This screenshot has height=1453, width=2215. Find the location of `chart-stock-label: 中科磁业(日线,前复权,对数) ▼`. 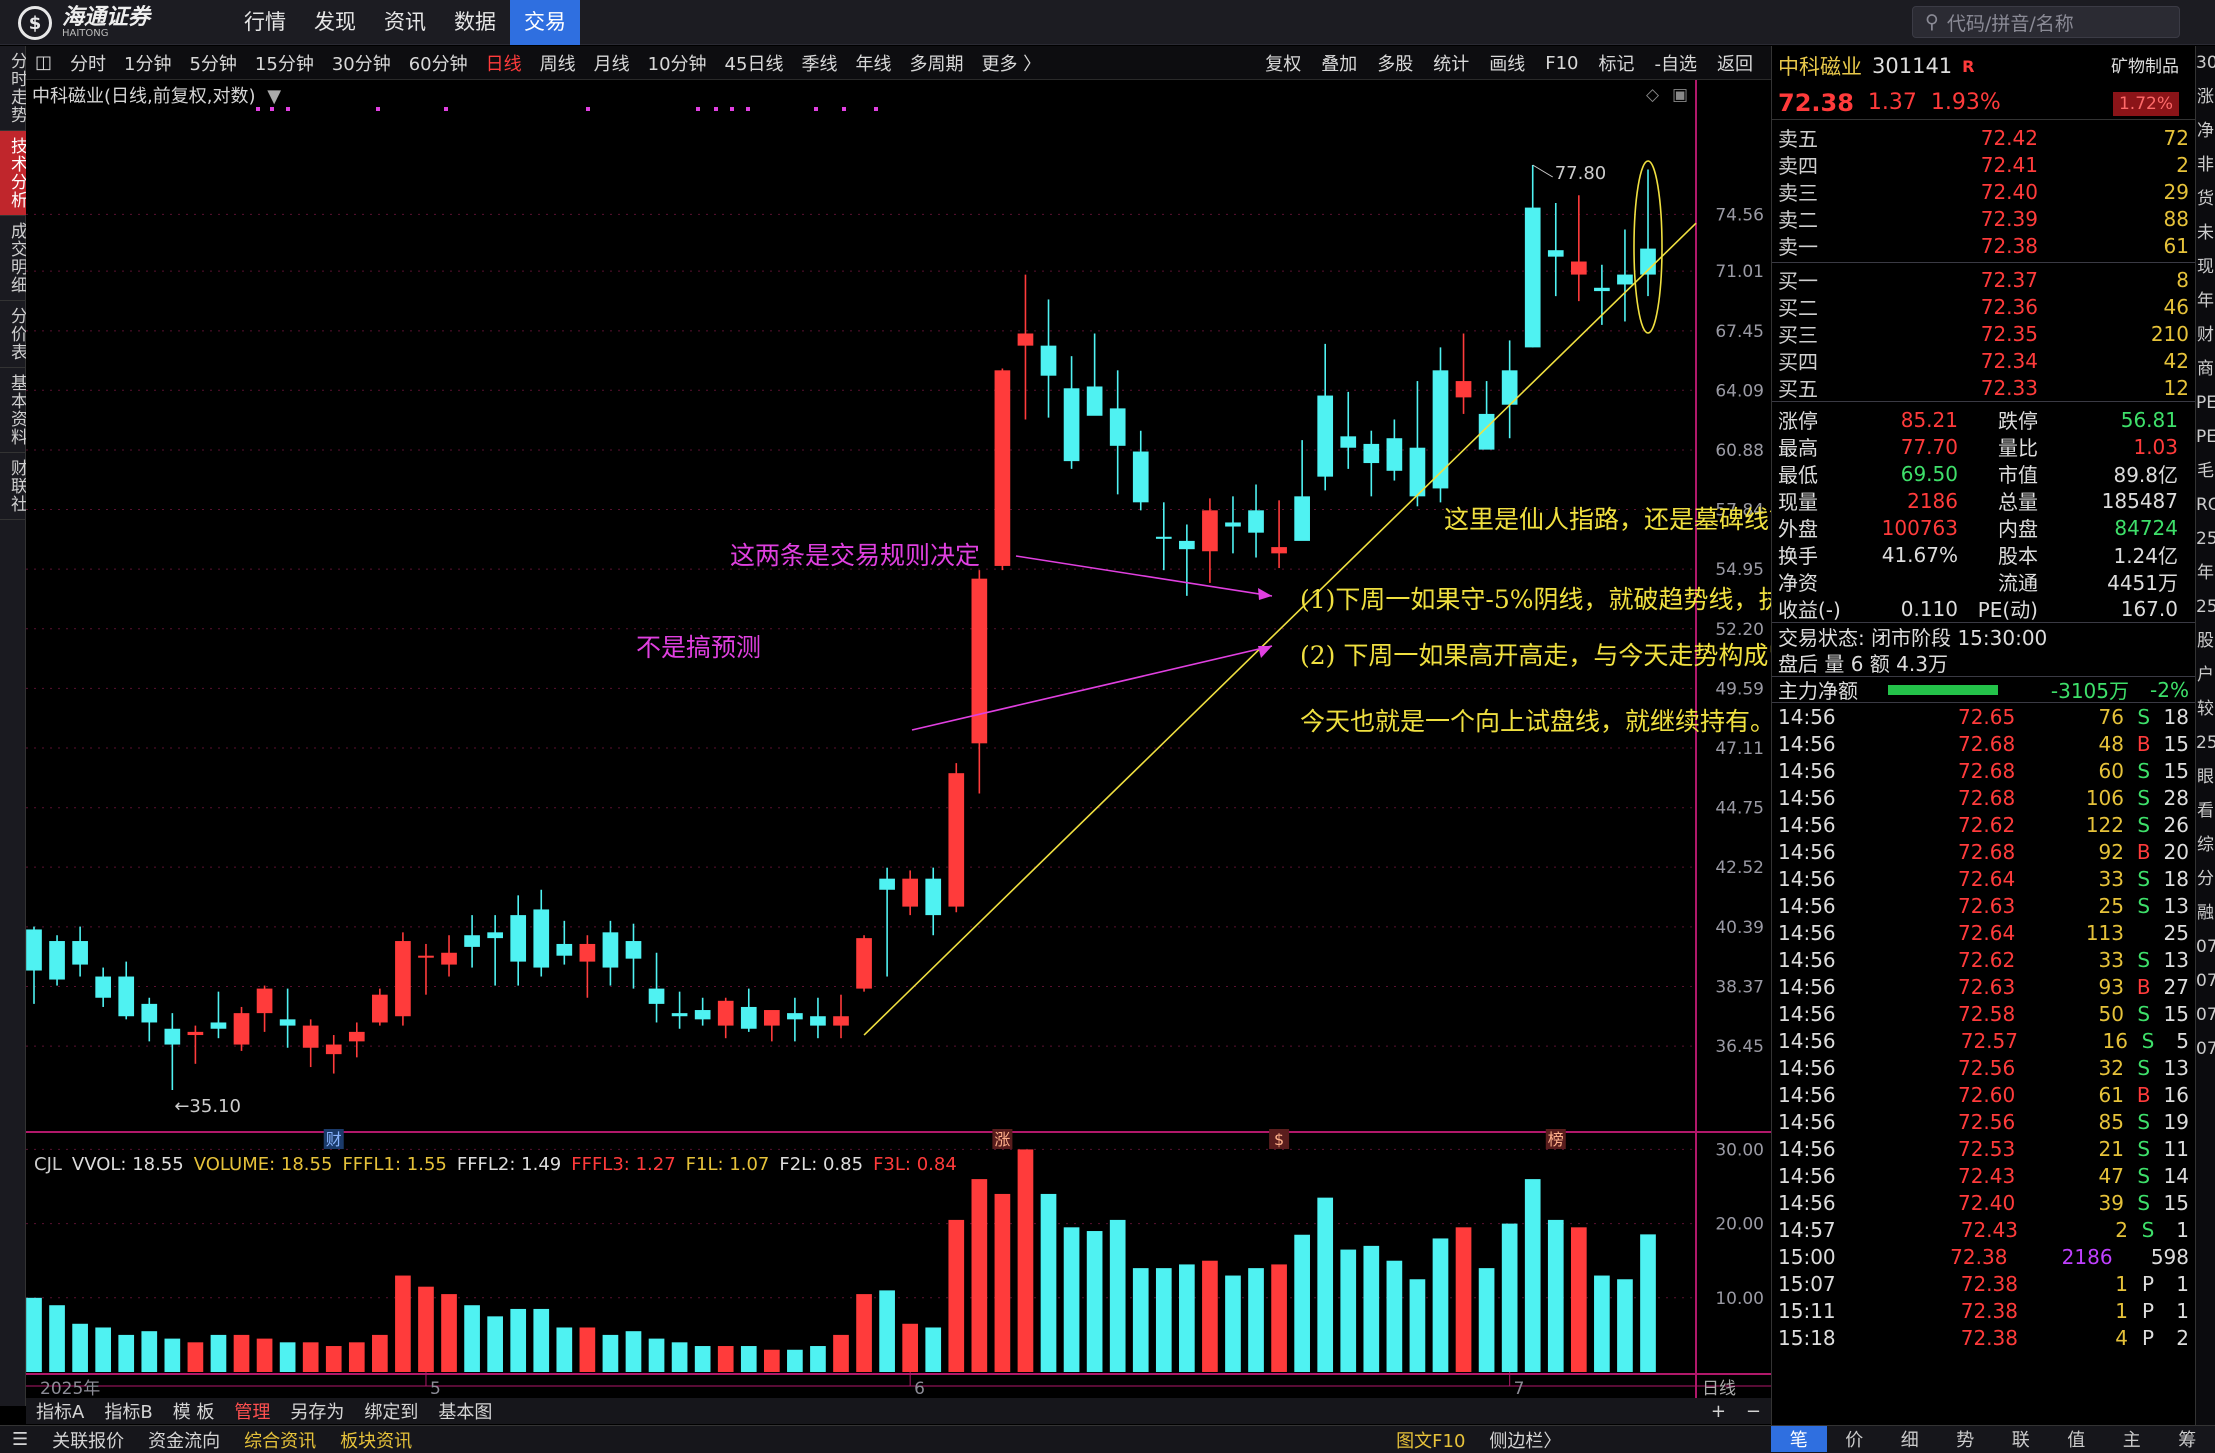

chart-stock-label: 中科磁业(日线,前复权,对数) ▼ is located at coordinates (156, 95).